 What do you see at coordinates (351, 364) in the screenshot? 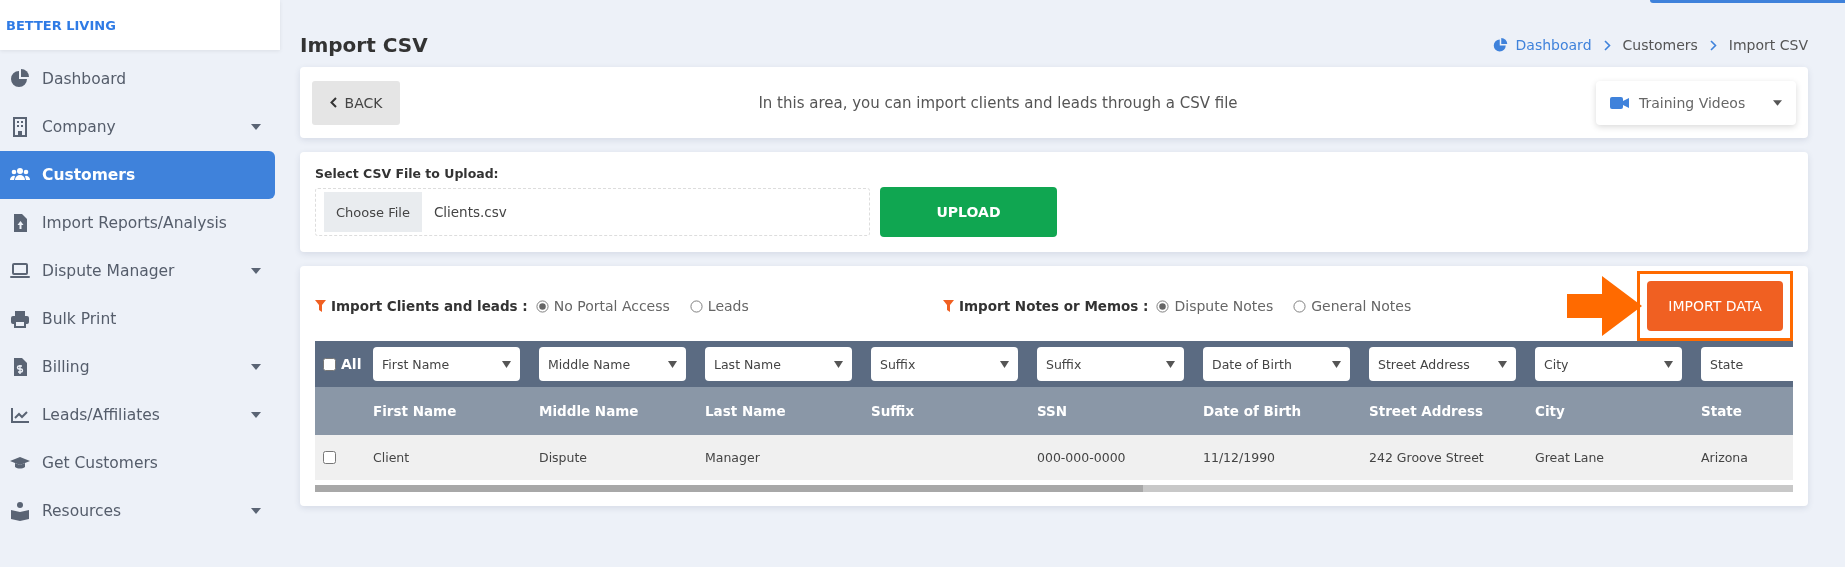
I see `select-all-label: All` at bounding box center [351, 364].